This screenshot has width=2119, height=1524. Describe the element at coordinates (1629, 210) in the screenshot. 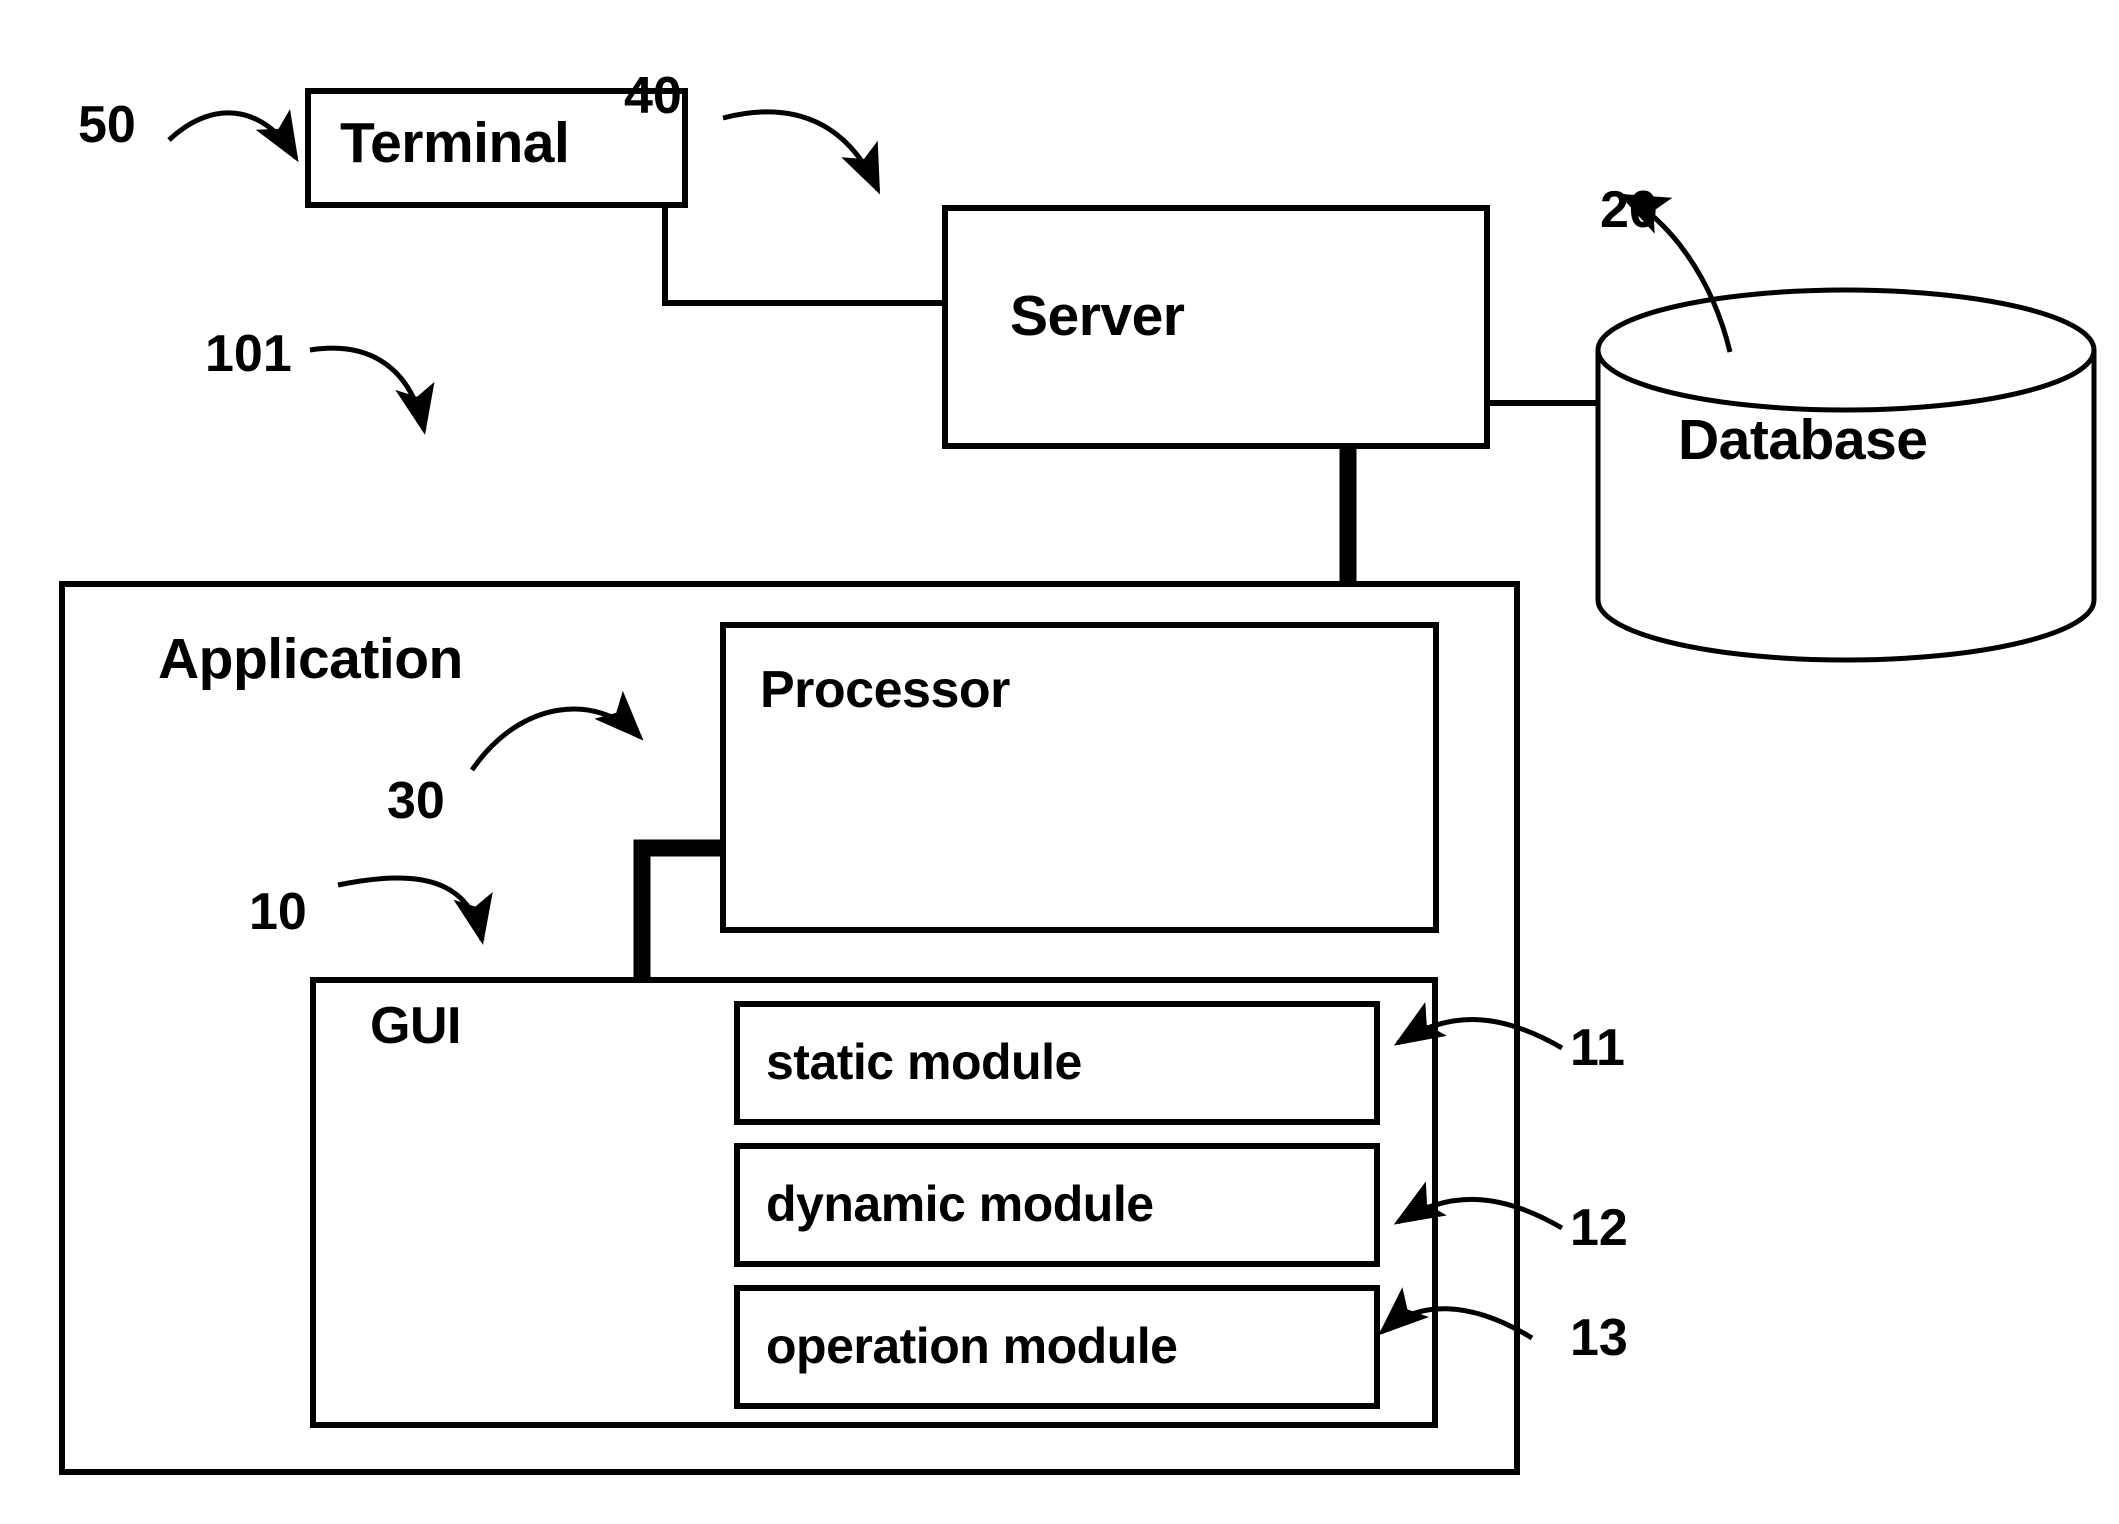

I see `ref-numeral-20: 20` at that location.